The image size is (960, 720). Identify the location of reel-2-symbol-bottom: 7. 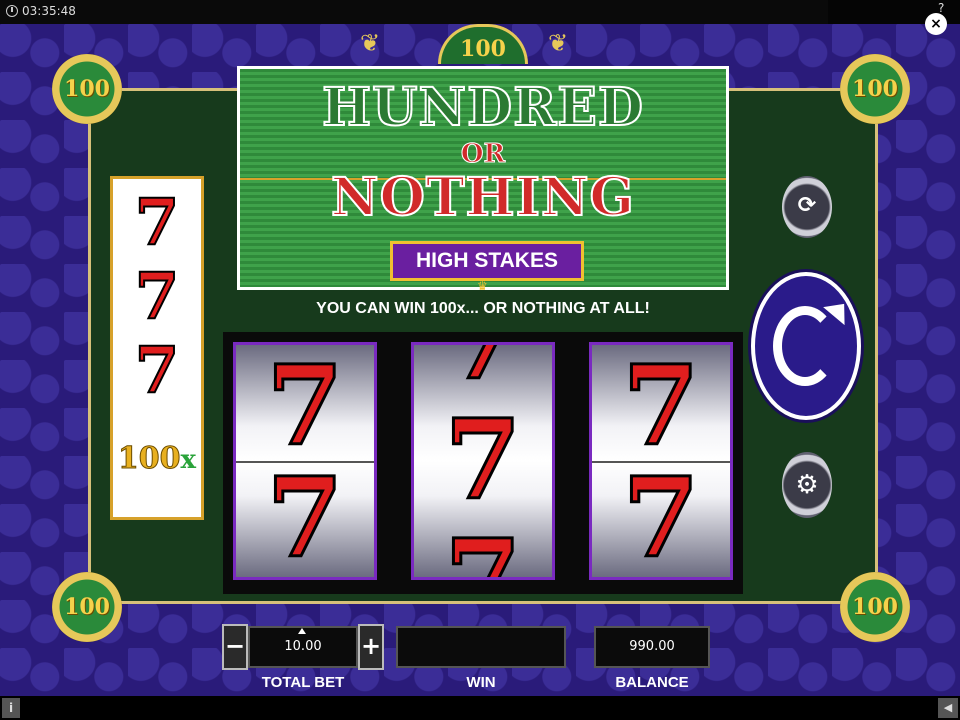
(483, 547).